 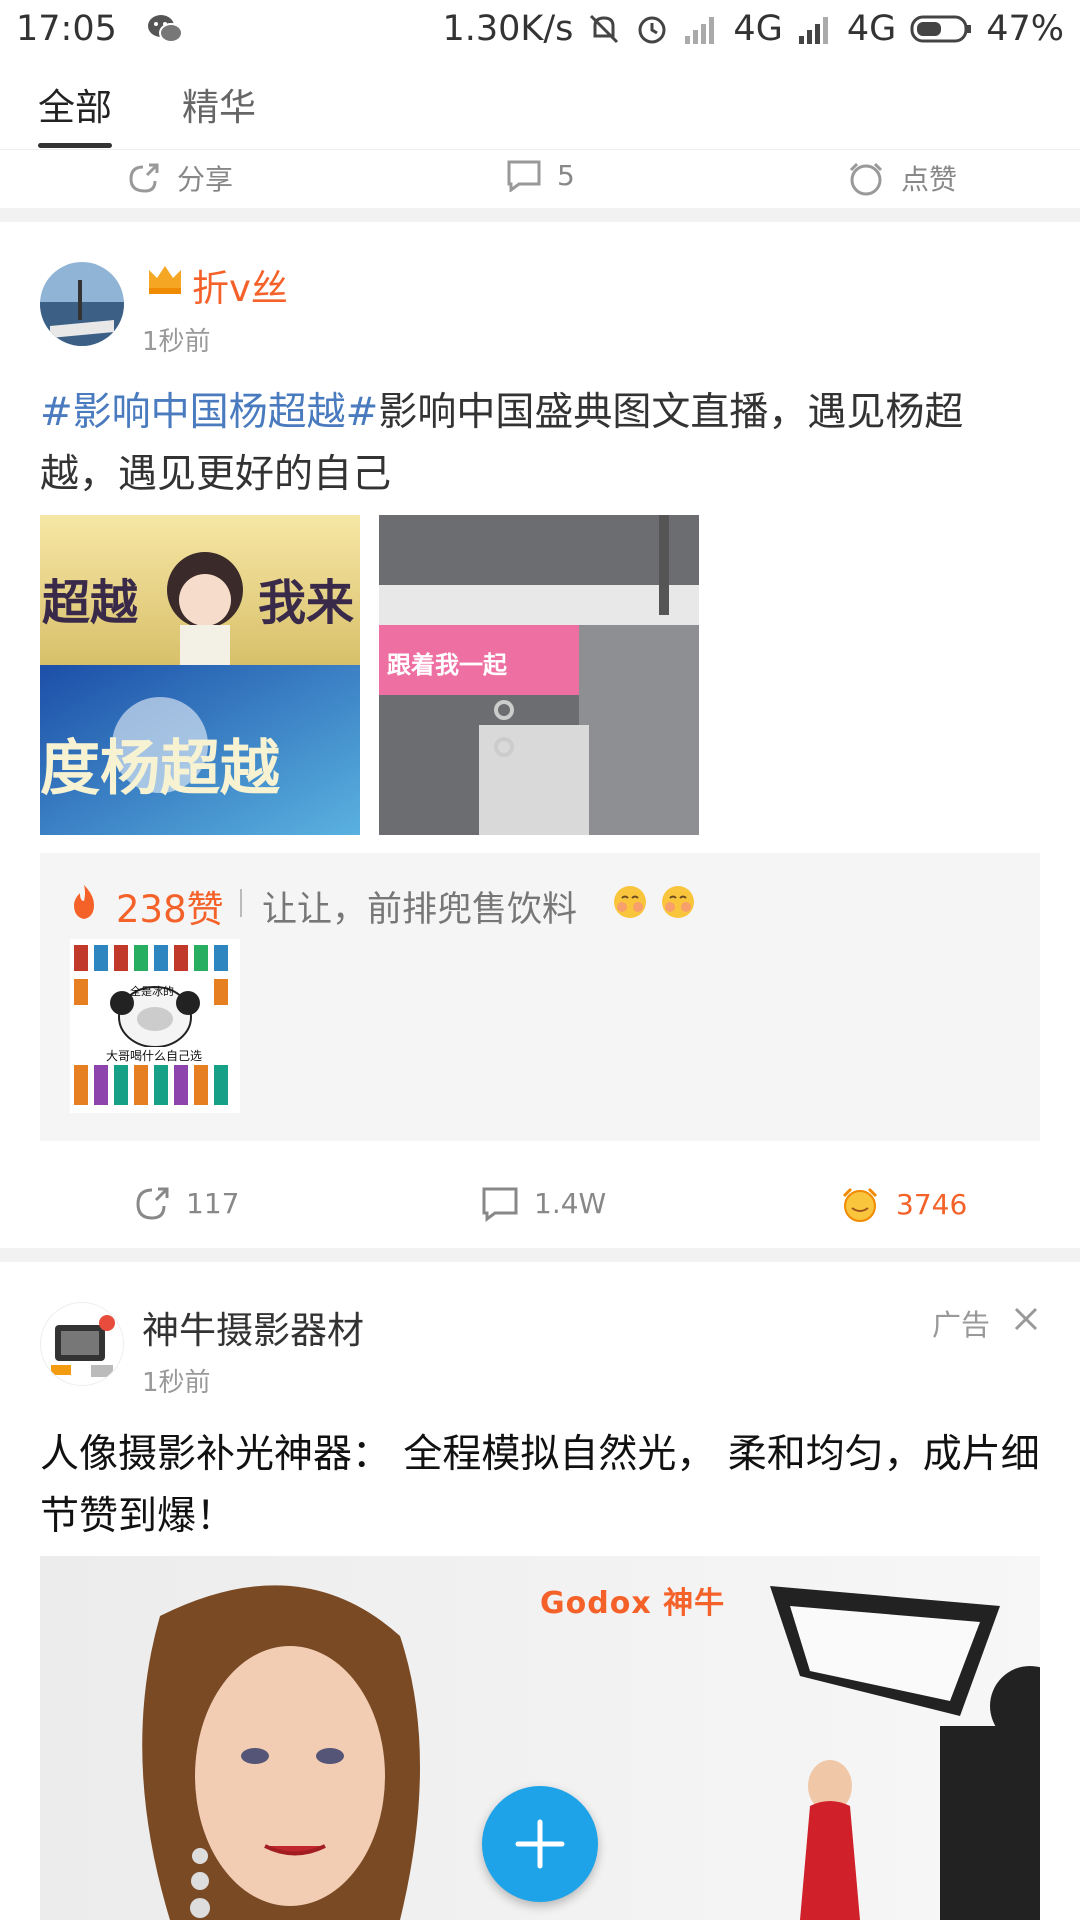 I want to click on network-type-2: 4G, so click(x=871, y=29).